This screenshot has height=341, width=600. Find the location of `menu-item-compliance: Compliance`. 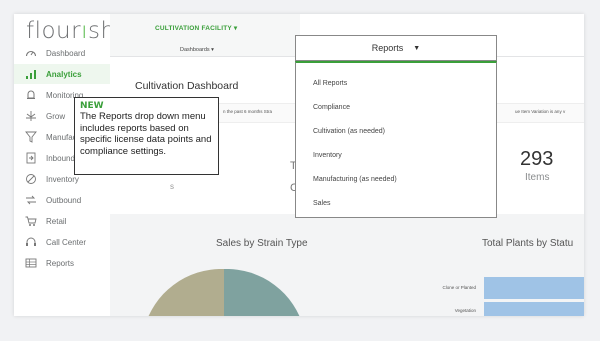

menu-item-compliance: Compliance is located at coordinates (331, 107).